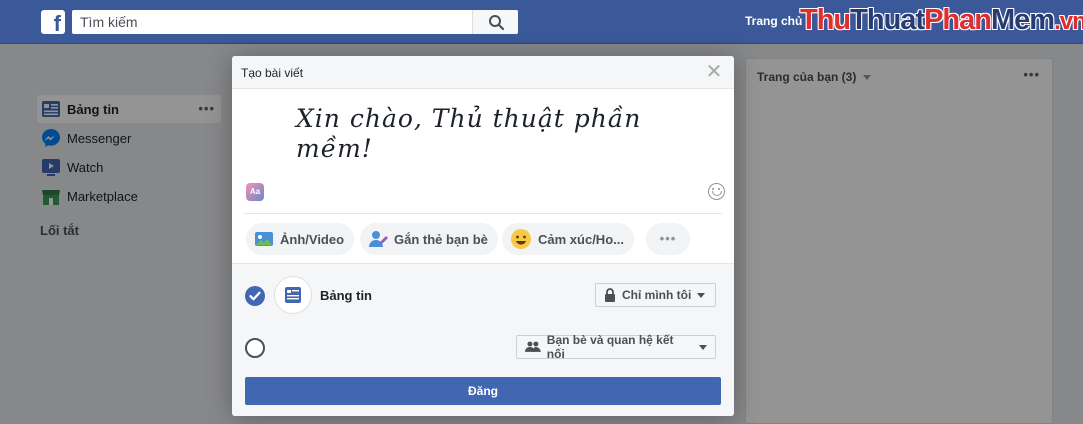 The height and width of the screenshot is (424, 1083). Describe the element at coordinates (300, 239) in the screenshot. I see `photo-video-button: Ảnh/Video` at that location.